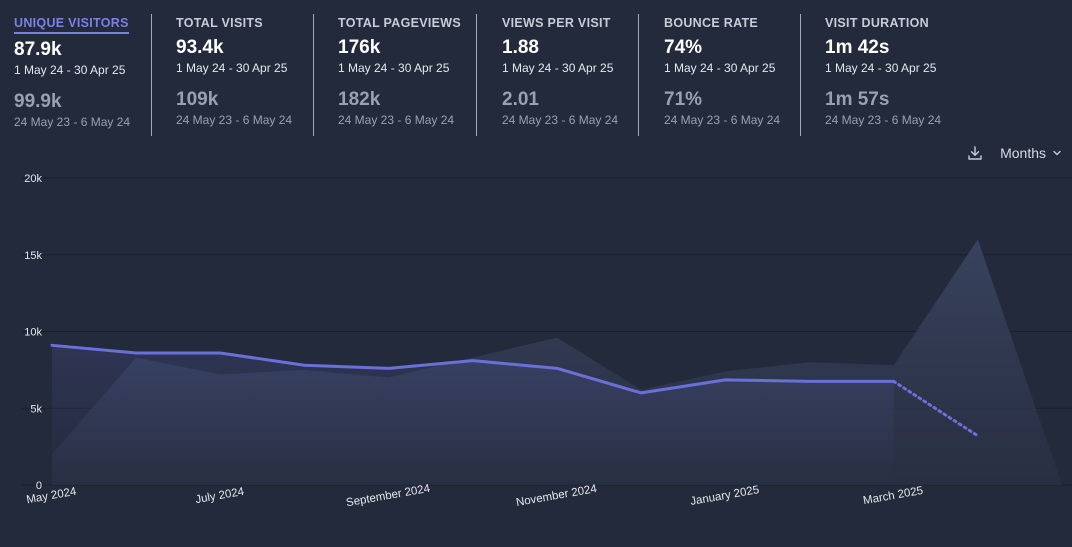  What do you see at coordinates (388, 496) in the screenshot?
I see `x-tick-label: September 2024` at bounding box center [388, 496].